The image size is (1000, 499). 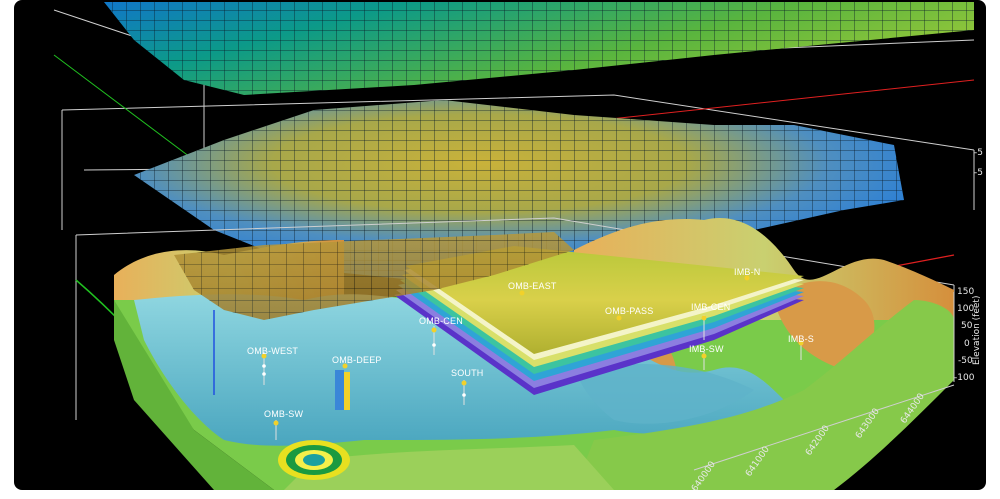 I want to click on well-label-imb-n: IMB-N, so click(x=747, y=272).